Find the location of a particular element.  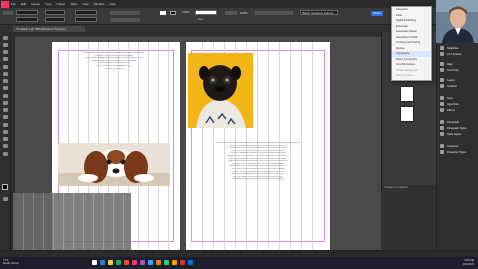

zoom-tool-icon is located at coordinates (5, 154).